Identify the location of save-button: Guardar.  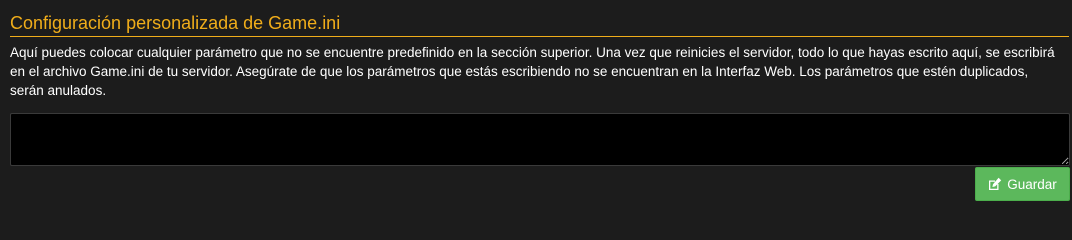
(1022, 184).